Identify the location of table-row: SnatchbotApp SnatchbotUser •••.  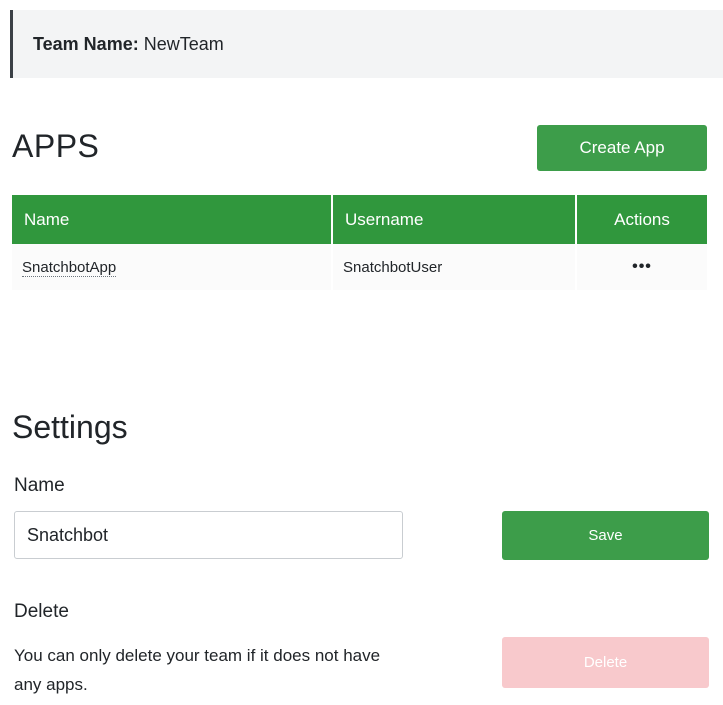
(359, 267).